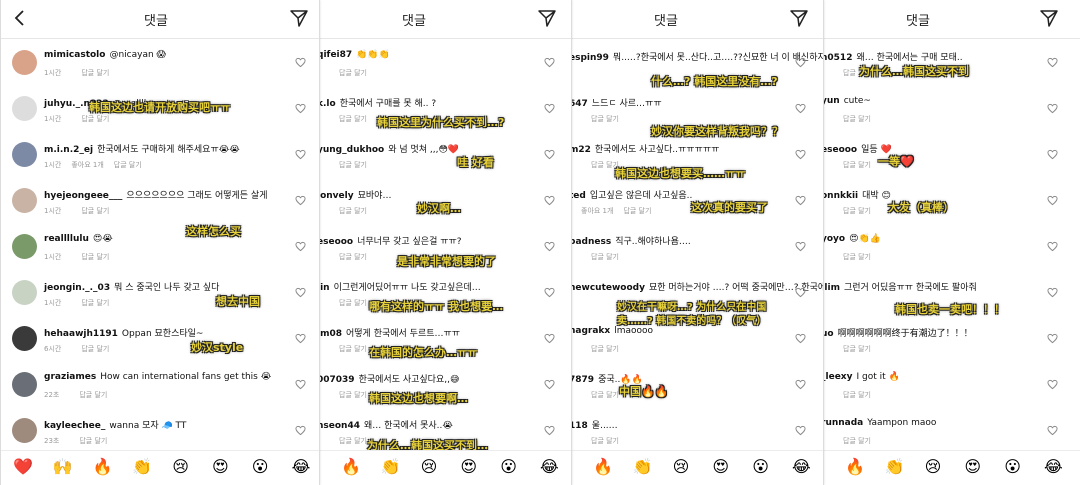 This screenshot has width=1080, height=485. I want to click on comment-username: 007039, so click(337, 380).